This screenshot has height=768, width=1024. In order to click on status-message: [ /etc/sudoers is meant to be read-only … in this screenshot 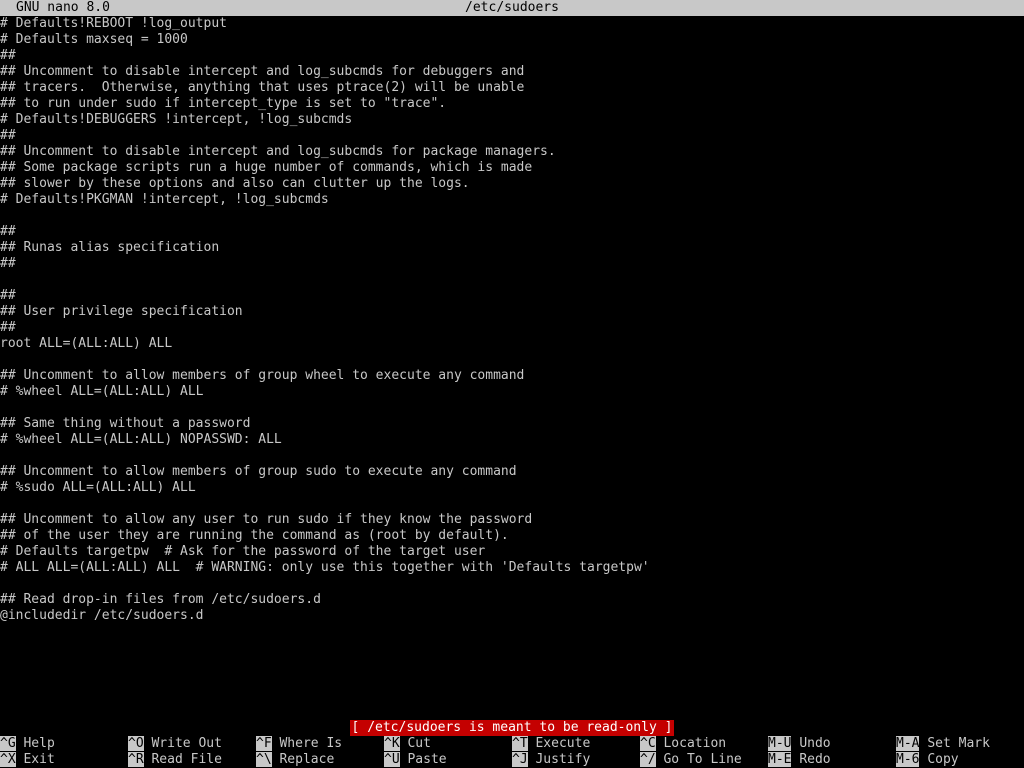, I will do `click(512, 728)`.